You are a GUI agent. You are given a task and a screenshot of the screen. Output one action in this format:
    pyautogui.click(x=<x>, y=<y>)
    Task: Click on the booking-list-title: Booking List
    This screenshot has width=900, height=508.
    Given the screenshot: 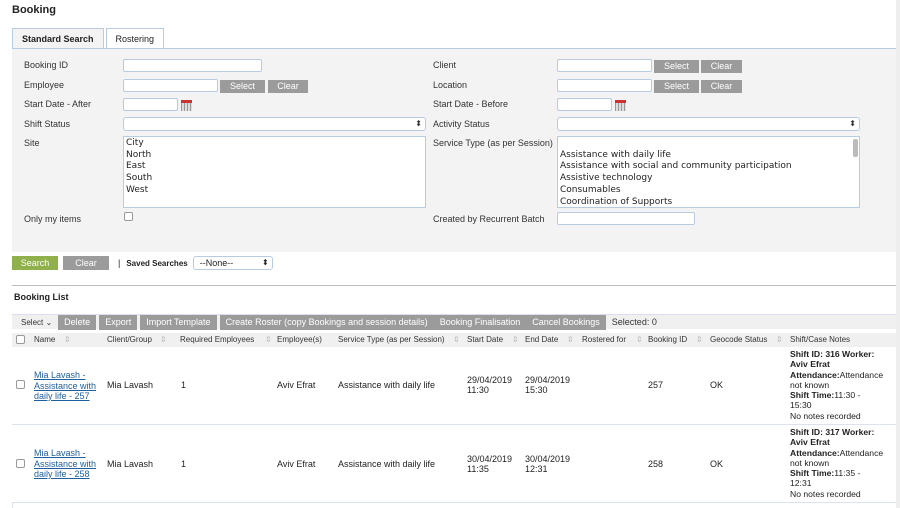 What is the action you would take?
    pyautogui.click(x=41, y=297)
    